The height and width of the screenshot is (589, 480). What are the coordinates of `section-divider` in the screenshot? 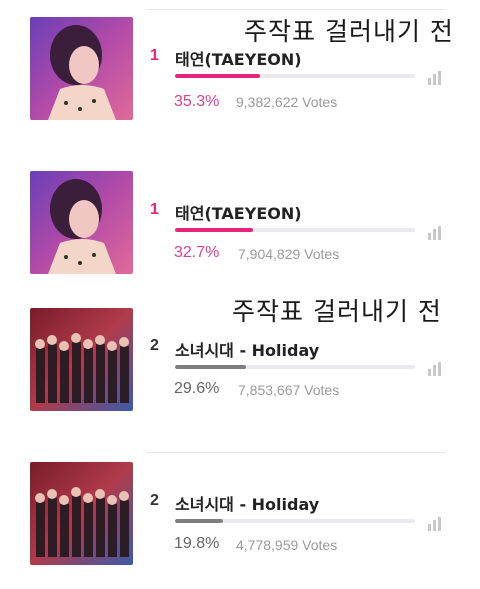 It's located at (296, 452).